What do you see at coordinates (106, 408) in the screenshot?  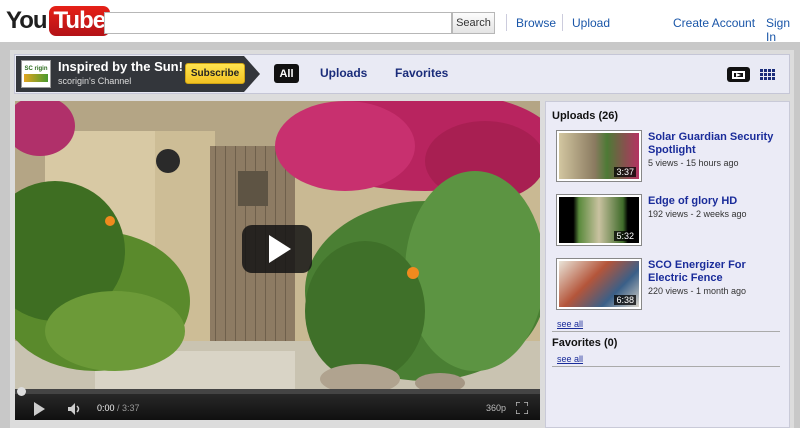 I see `current-time: 0:00` at bounding box center [106, 408].